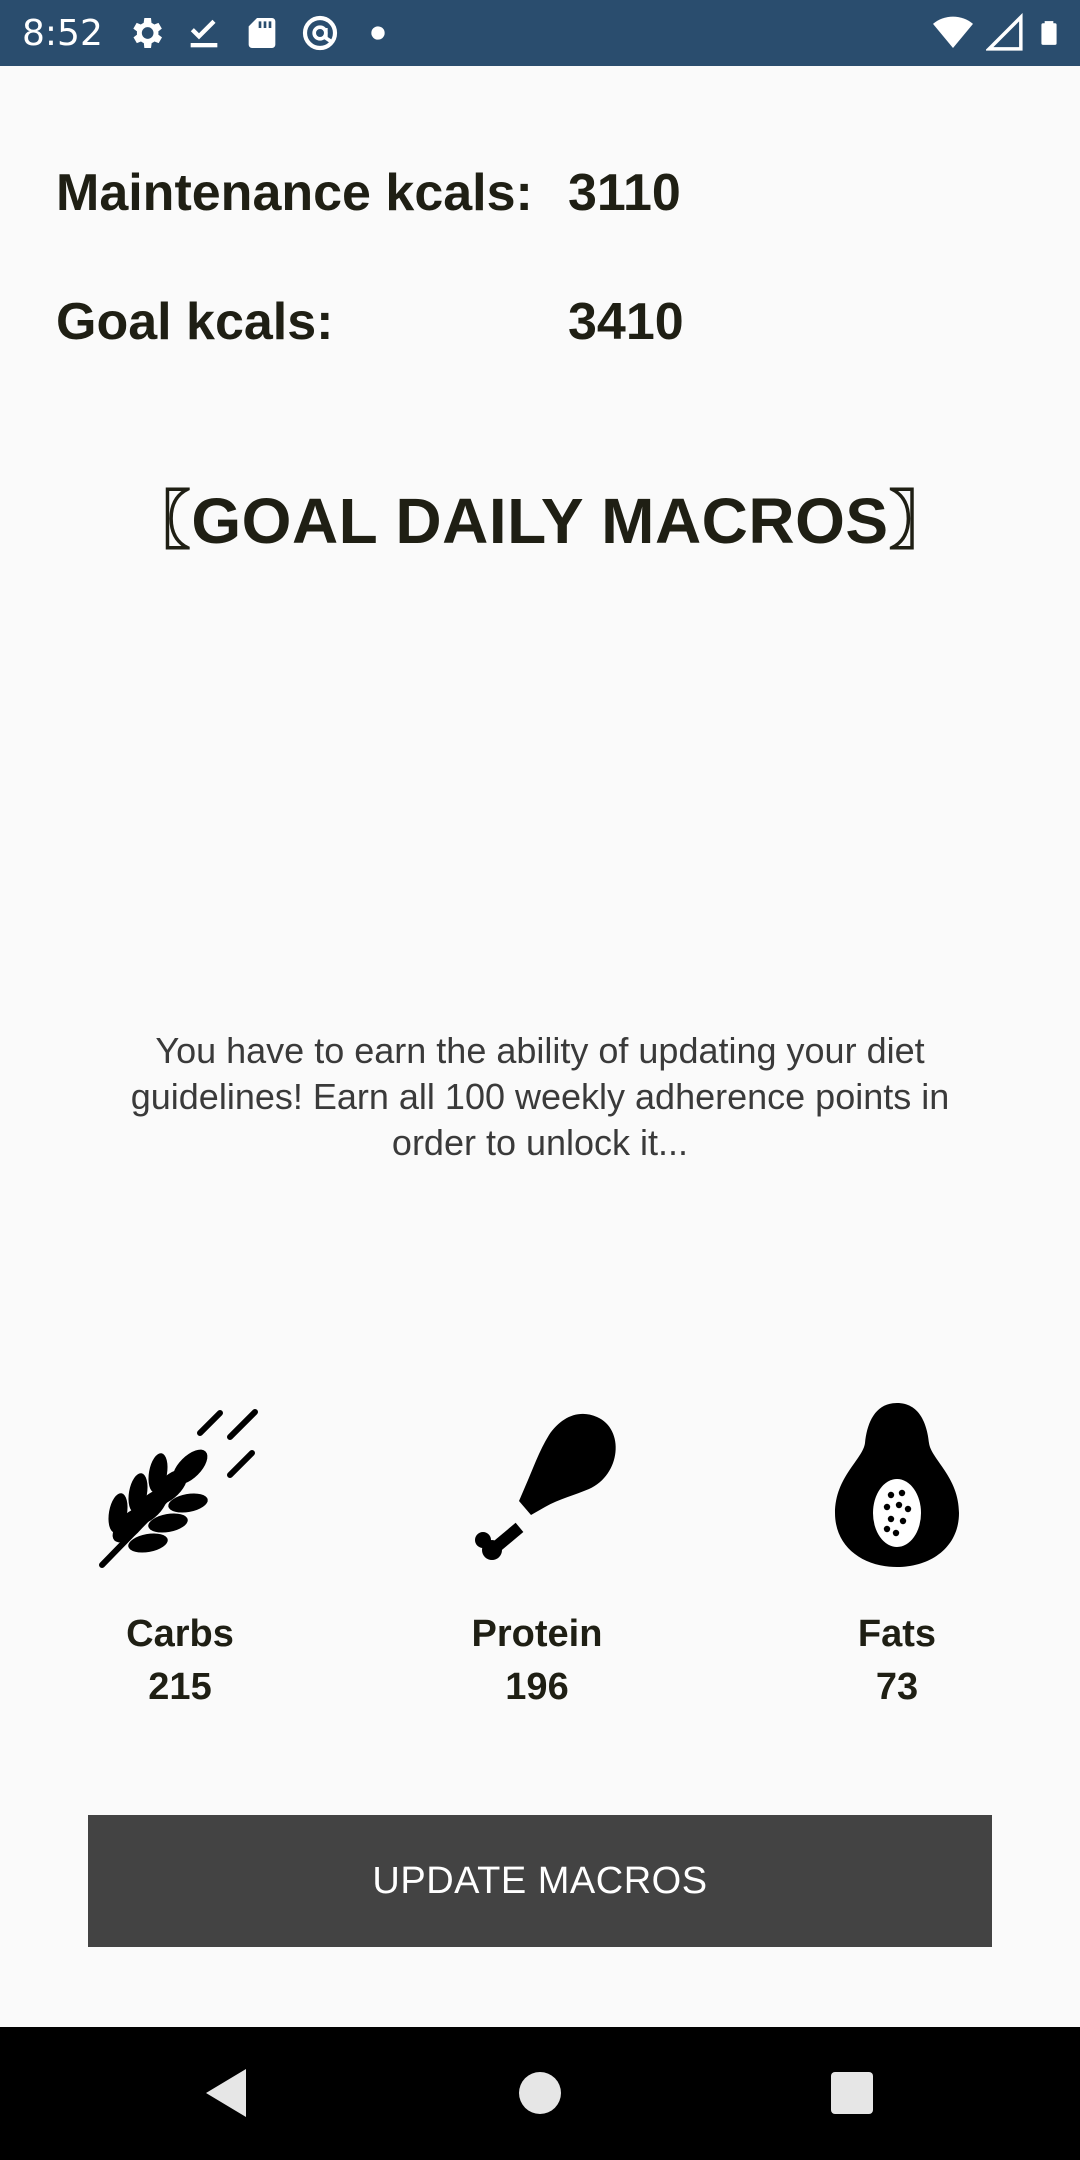 The image size is (1080, 2160). Describe the element at coordinates (180, 1687) in the screenshot. I see `macro-value: 215` at that location.